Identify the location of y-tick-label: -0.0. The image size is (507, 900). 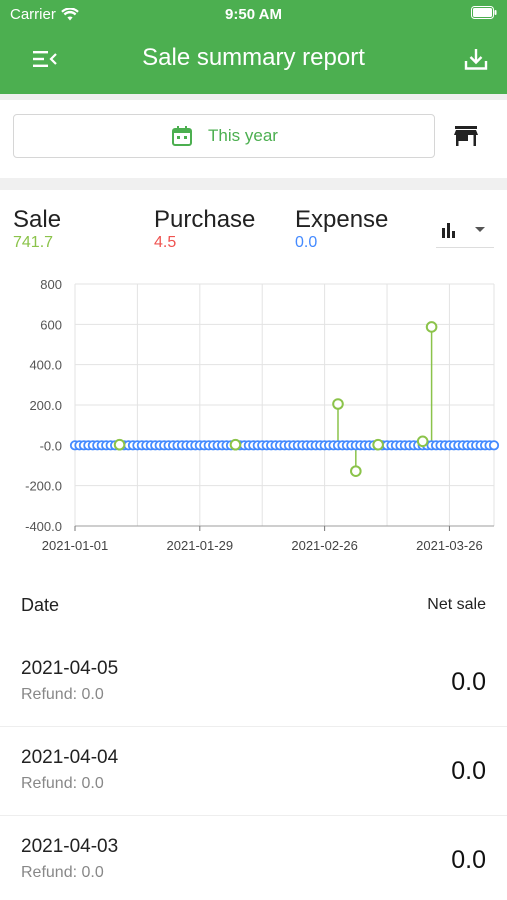
(51, 445).